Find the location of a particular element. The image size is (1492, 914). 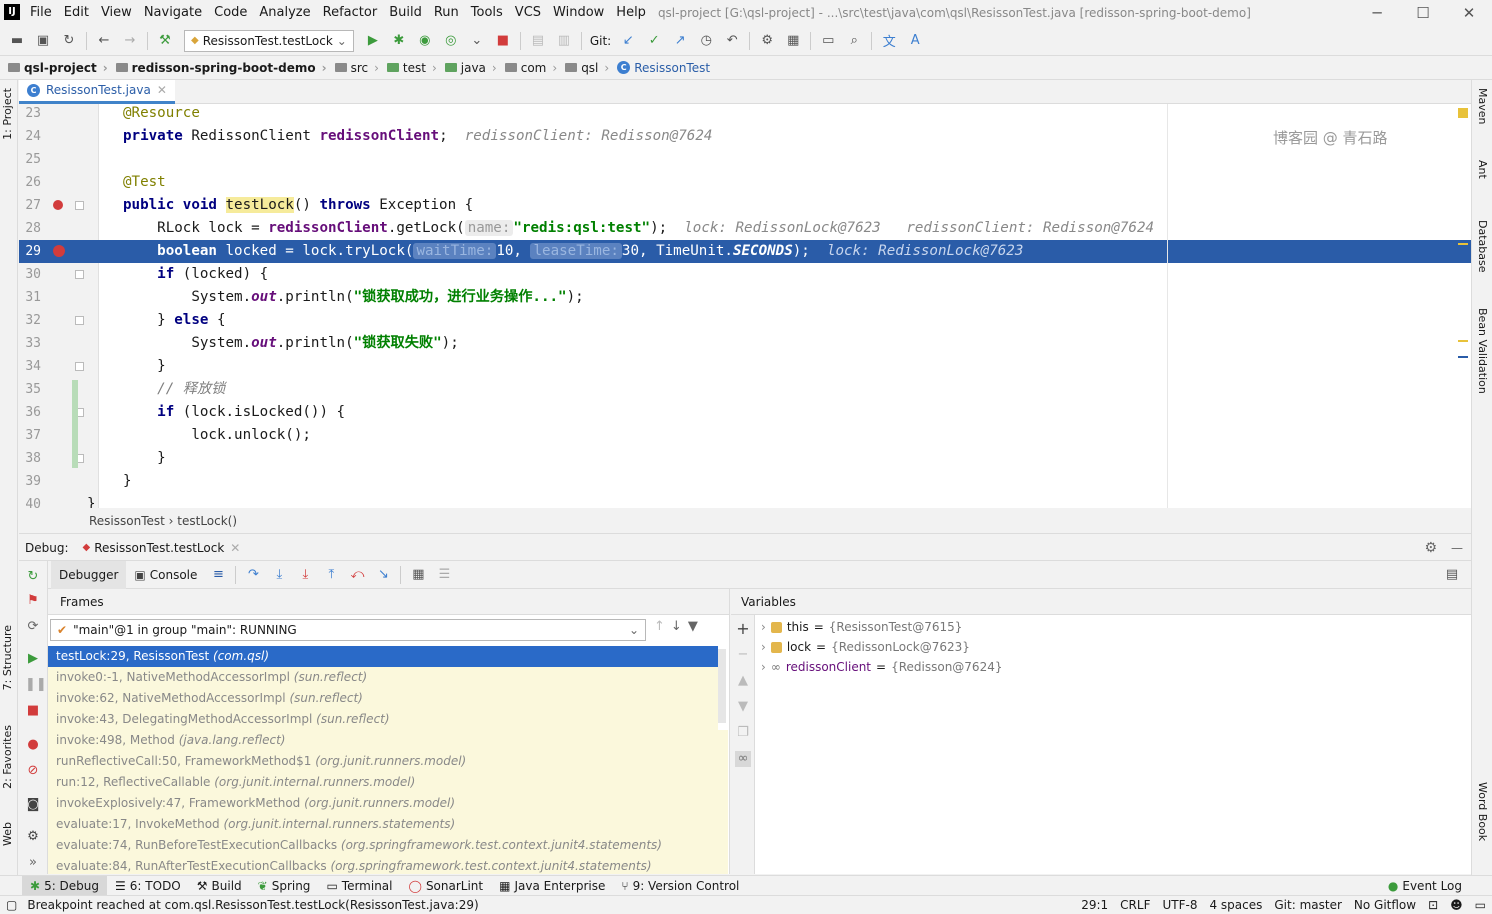

variable-row: › this = {ResissonTest@7615} is located at coordinates (861, 627).